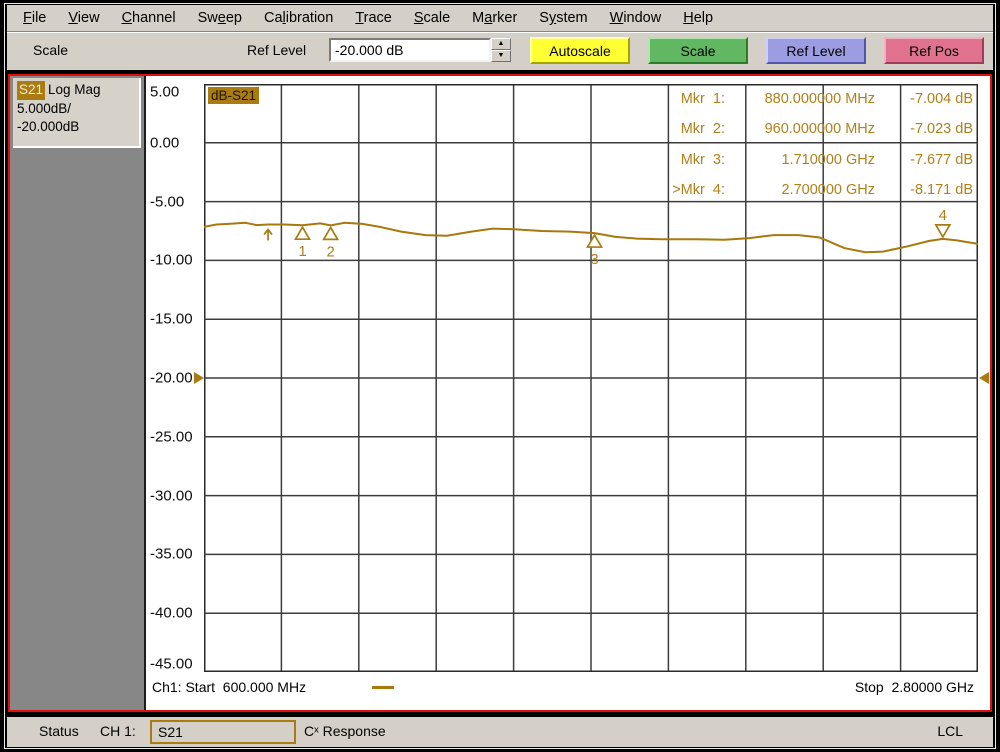 This screenshot has height=752, width=1000. I want to click on channel-label: CH 1:, so click(118, 731).